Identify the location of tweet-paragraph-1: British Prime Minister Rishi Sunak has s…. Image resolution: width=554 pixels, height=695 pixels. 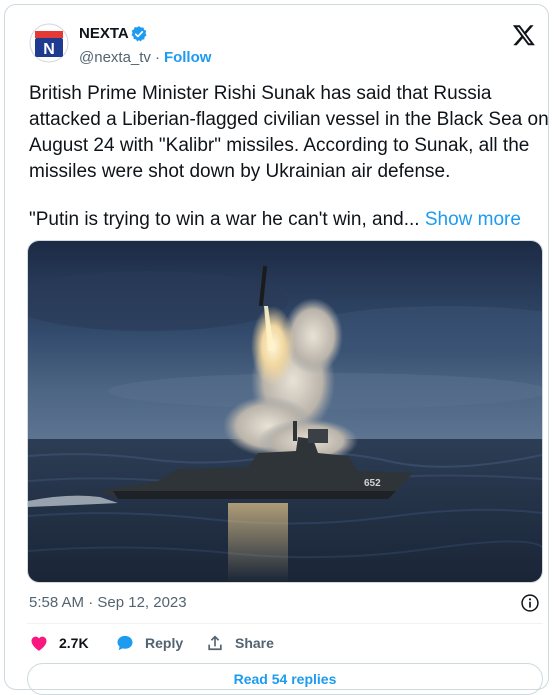
(289, 132).